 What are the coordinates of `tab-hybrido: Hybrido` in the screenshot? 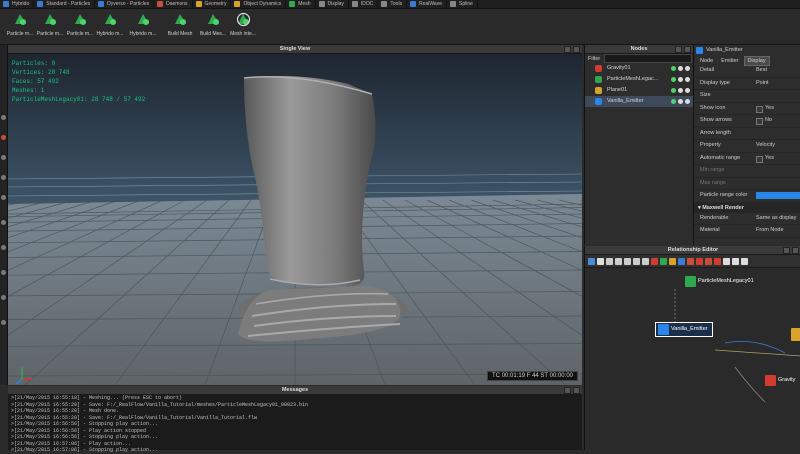 It's located at (17, 4).